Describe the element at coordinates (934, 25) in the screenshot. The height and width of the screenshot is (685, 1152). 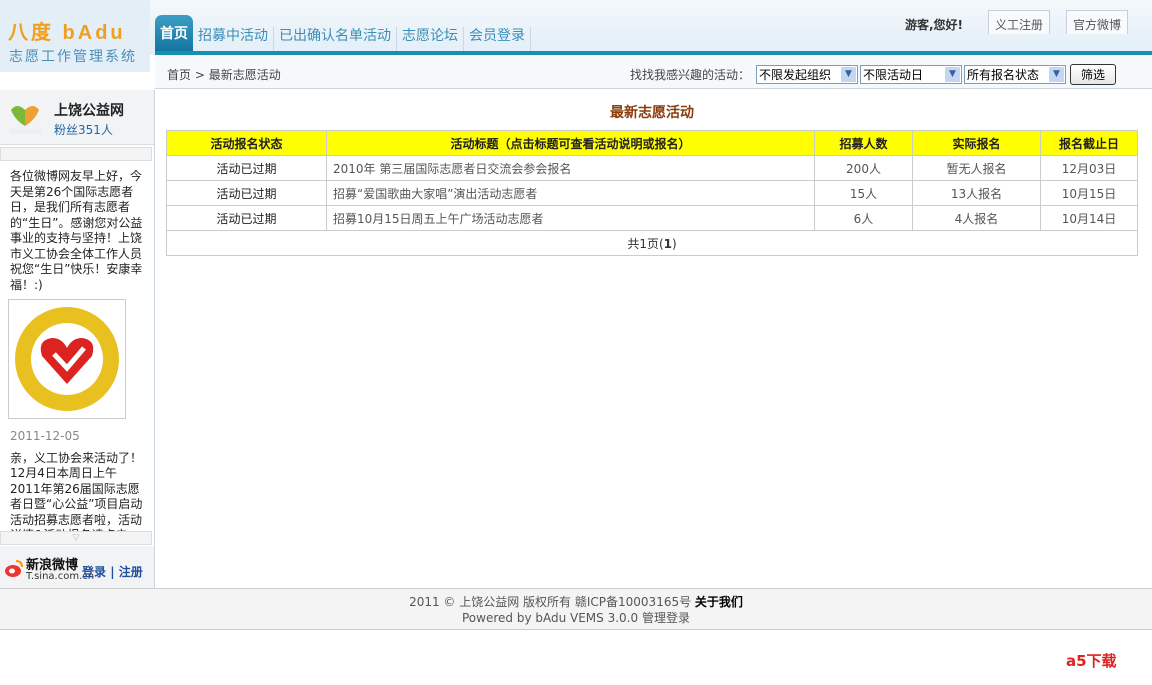
I see `greeting: 游客,您好!` at that location.